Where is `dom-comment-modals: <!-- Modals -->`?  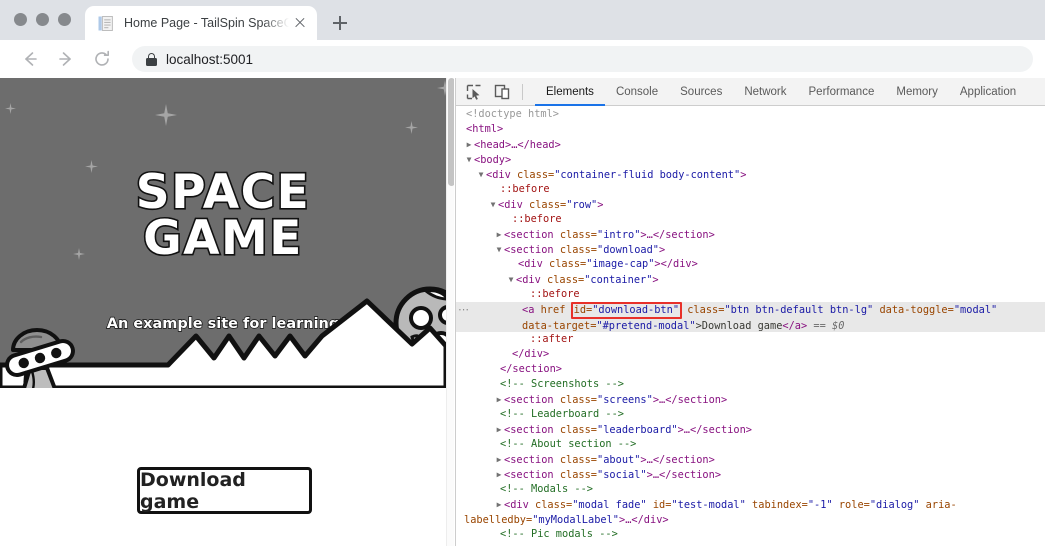
dom-comment-modals: <!-- Modals --> is located at coordinates (750, 489).